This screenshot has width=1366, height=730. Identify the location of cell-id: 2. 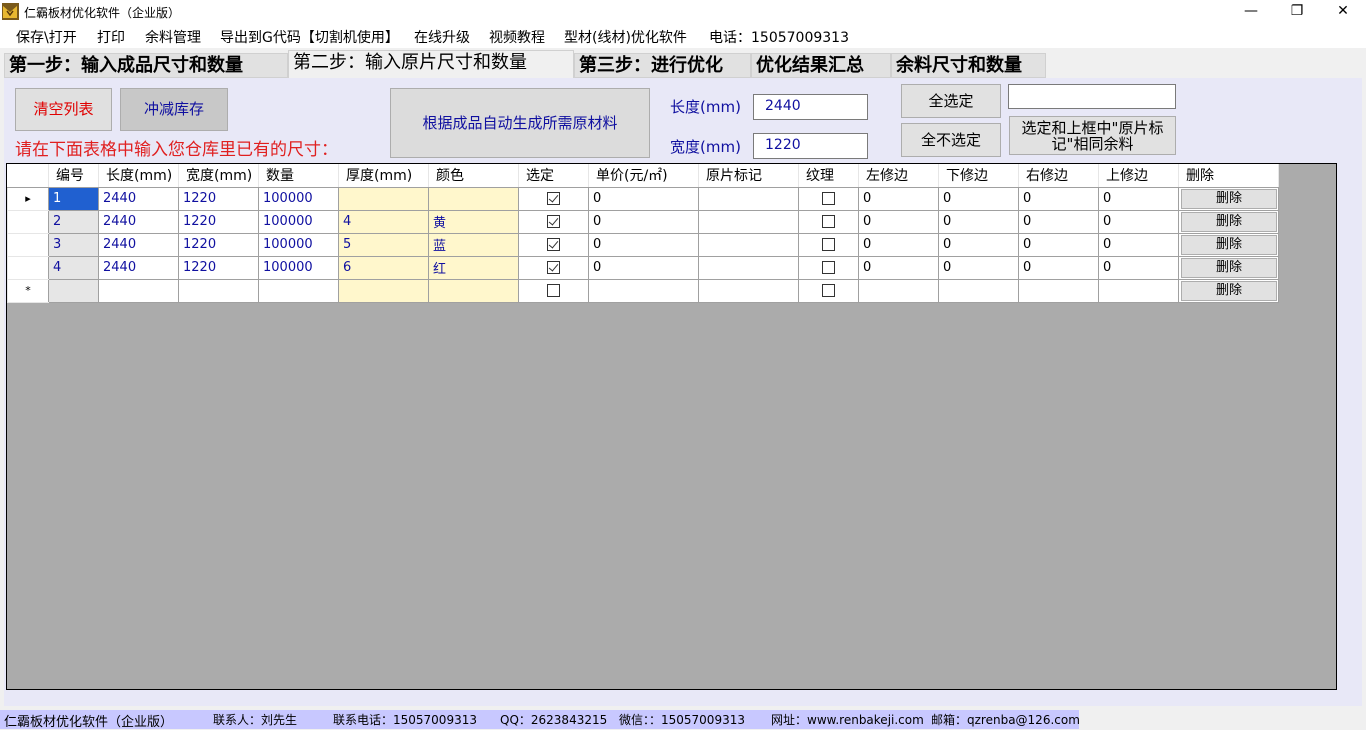
(73, 221).